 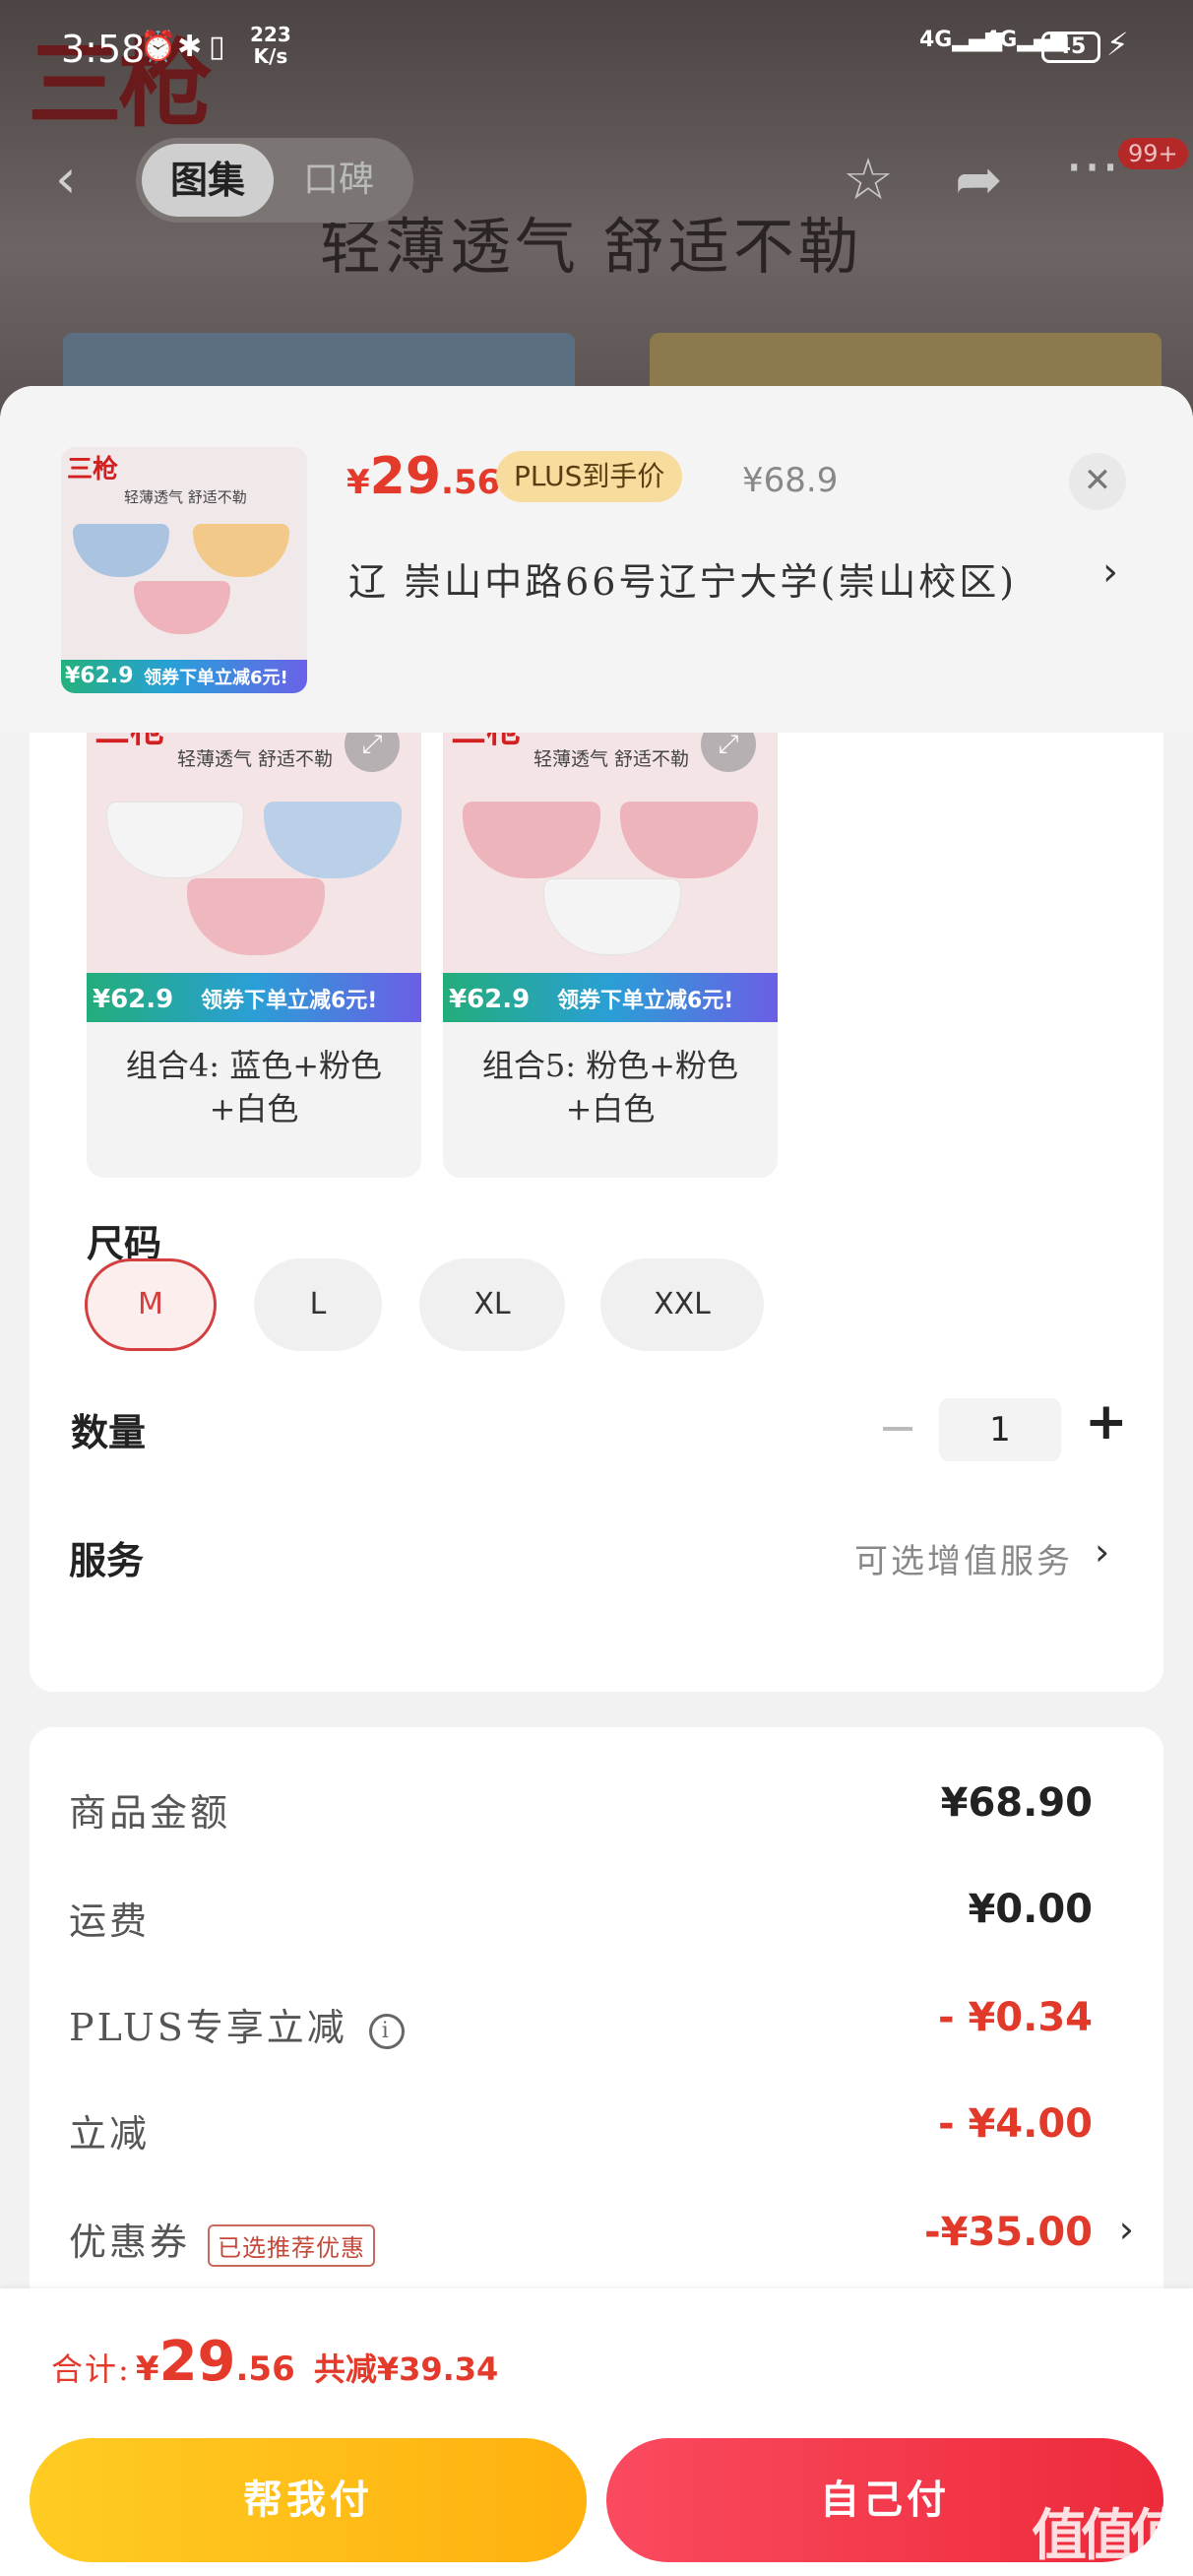 What do you see at coordinates (1008, 2232) in the screenshot?
I see `coupon-value: -¥35.00` at bounding box center [1008, 2232].